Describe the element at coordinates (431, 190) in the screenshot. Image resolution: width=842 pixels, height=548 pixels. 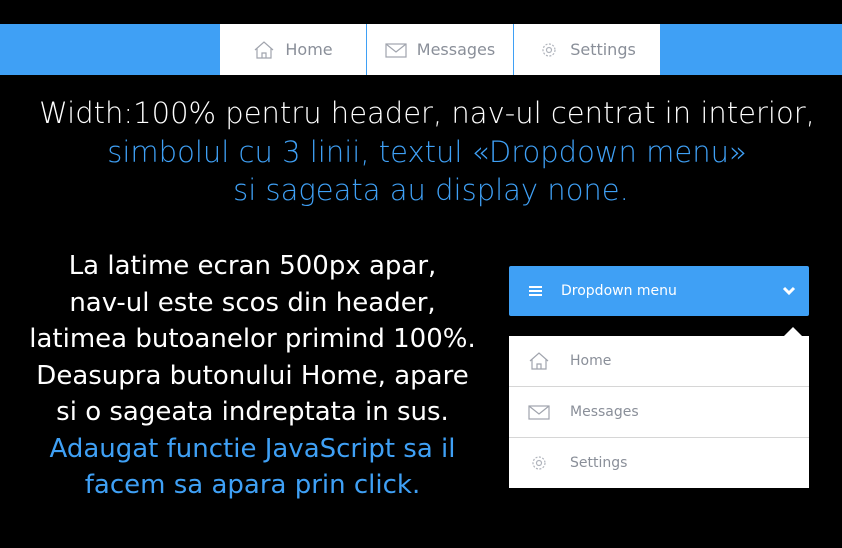
I see `desc-line-3: si sageata au display none.` at that location.